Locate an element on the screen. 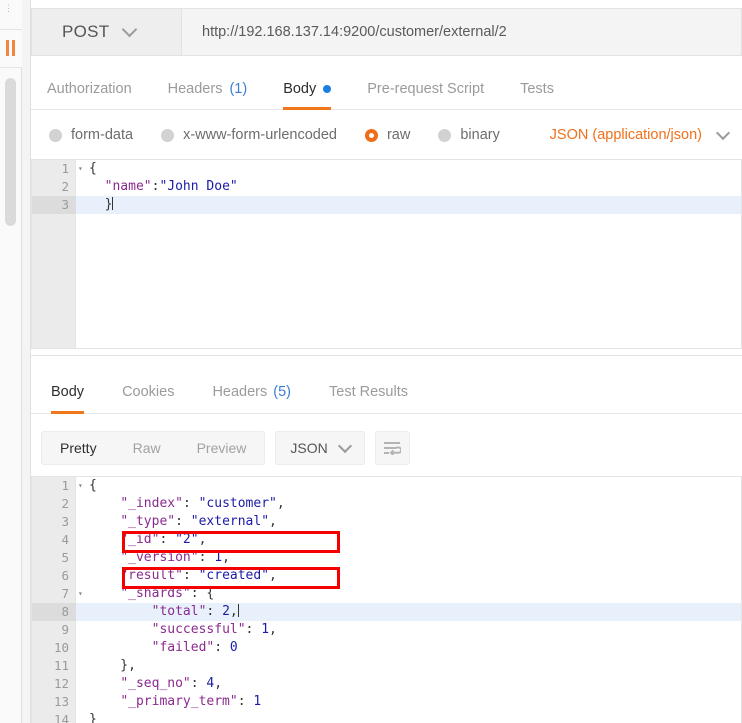  code-line: 11 }, is located at coordinates (386, 666).